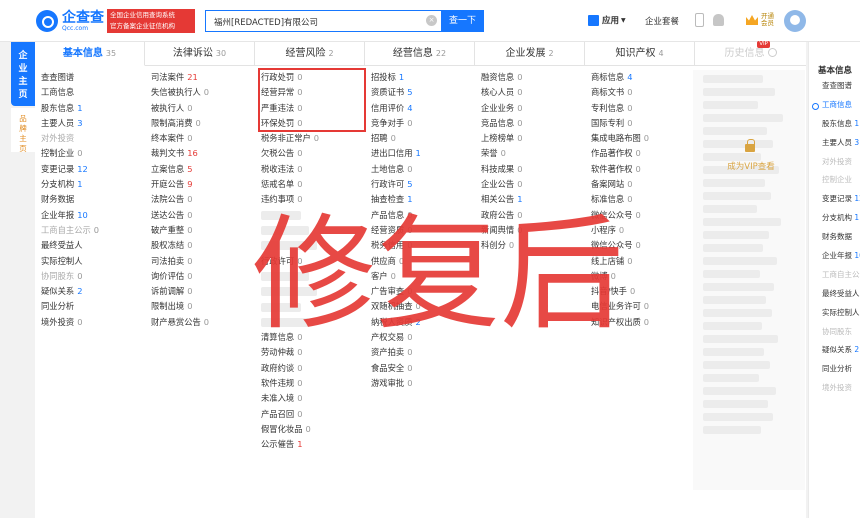 This screenshot has width=860, height=518. What do you see at coordinates (90, 54) in the screenshot?
I see `tab-basic-info: 基本信息 35` at bounding box center [90, 54].